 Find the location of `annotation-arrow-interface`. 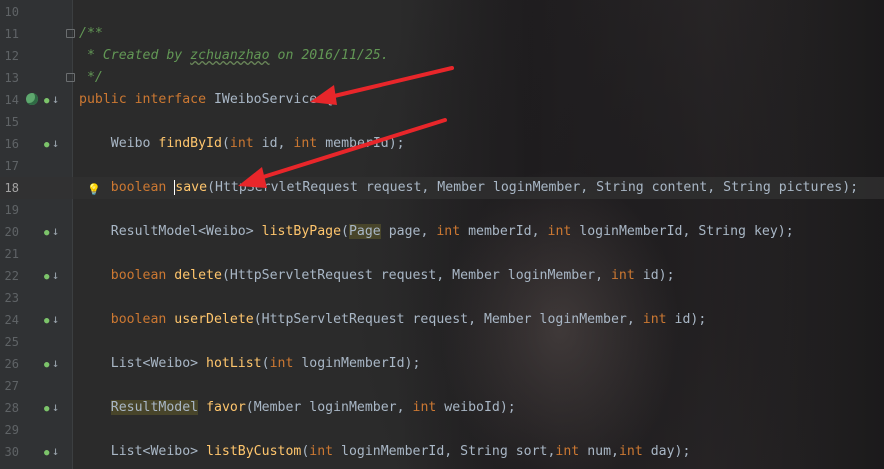

annotation-arrow-interface is located at coordinates (382, 85).